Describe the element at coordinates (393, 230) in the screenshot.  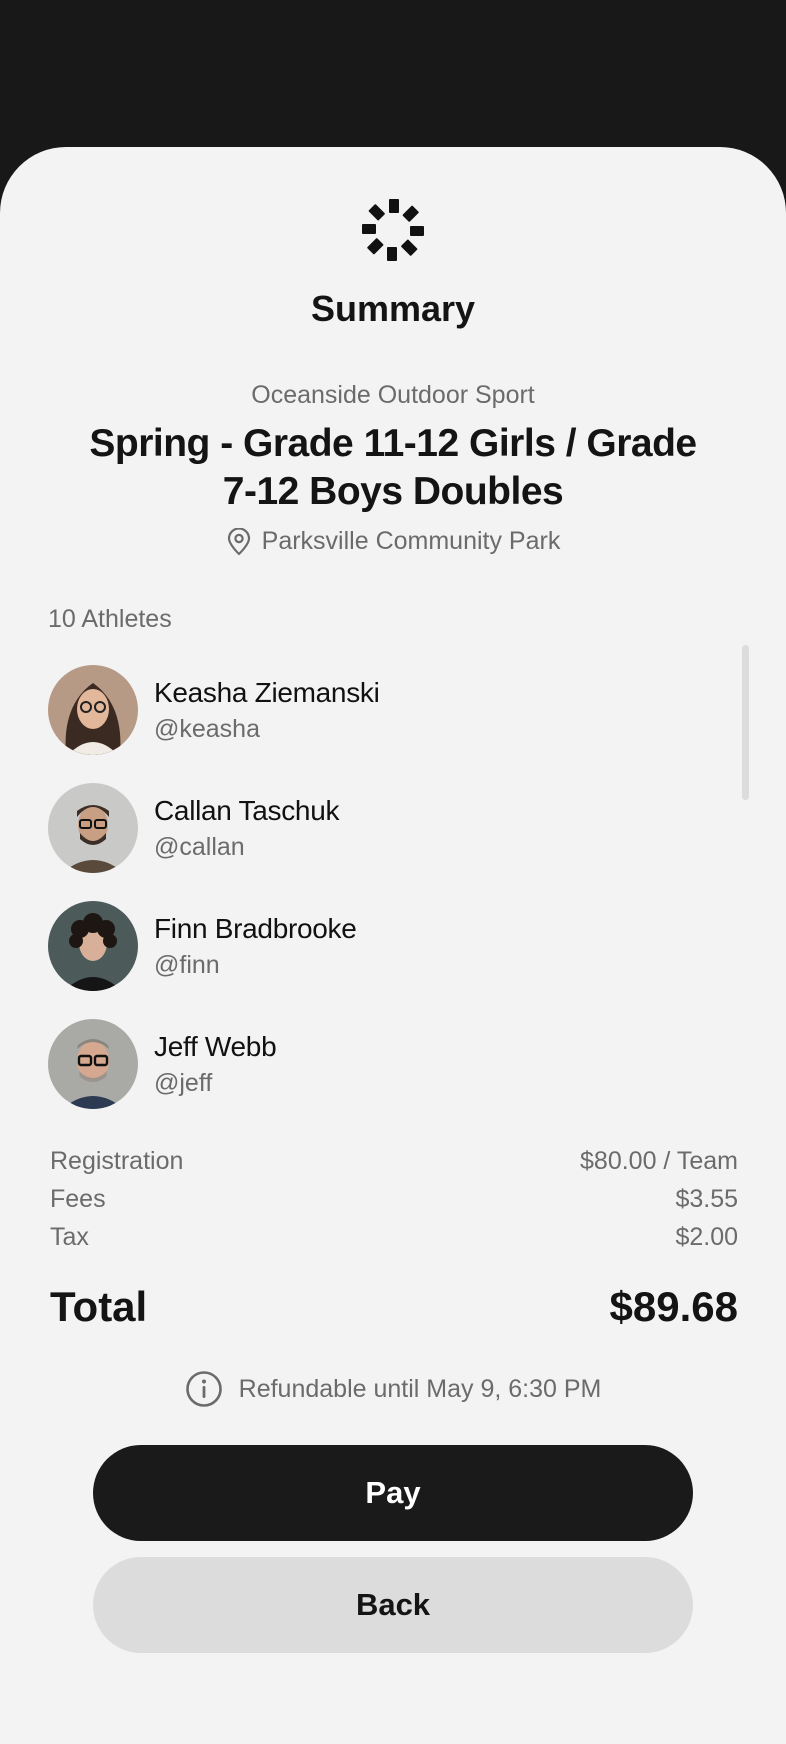
I see `asterisk-logo-icon` at that location.